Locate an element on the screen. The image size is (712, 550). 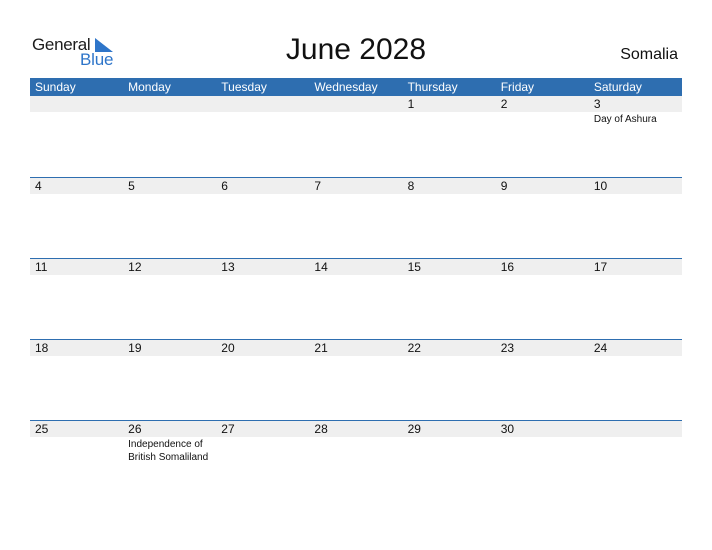
day-cell: 14 is located at coordinates (355, 267).